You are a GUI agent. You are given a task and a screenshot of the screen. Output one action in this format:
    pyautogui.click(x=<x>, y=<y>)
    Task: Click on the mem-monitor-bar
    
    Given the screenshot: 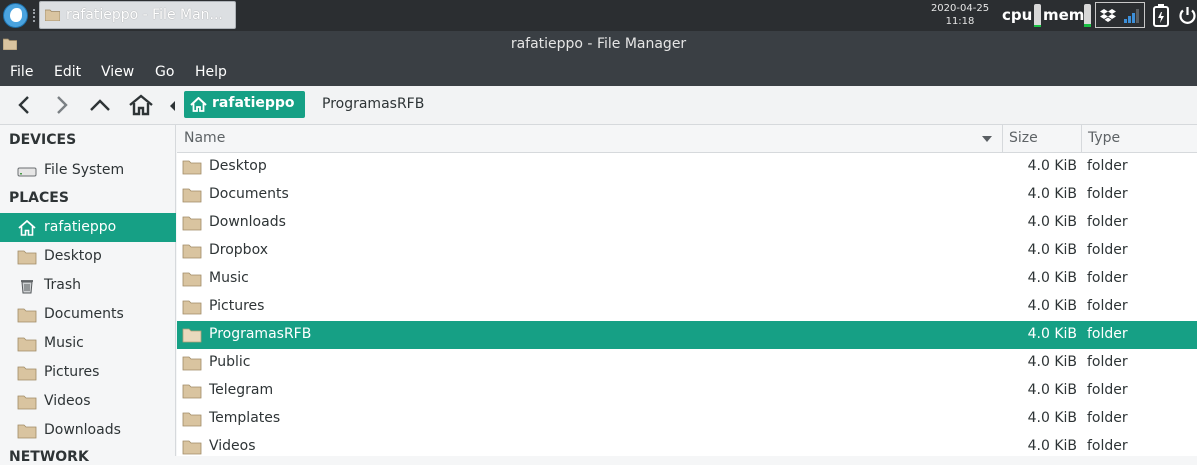 What is the action you would take?
    pyautogui.click(x=1087, y=15)
    